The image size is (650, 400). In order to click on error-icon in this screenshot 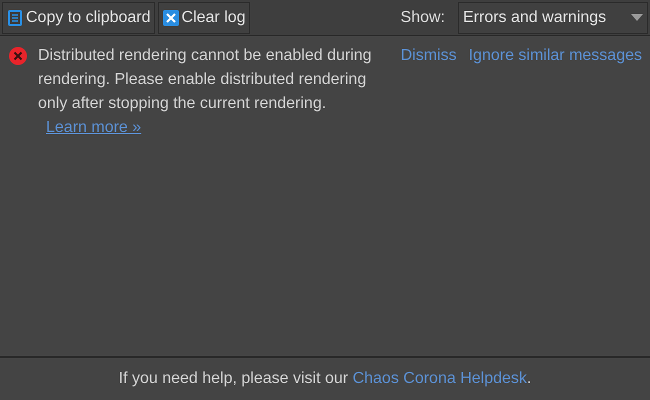, I will do `click(18, 56)`.